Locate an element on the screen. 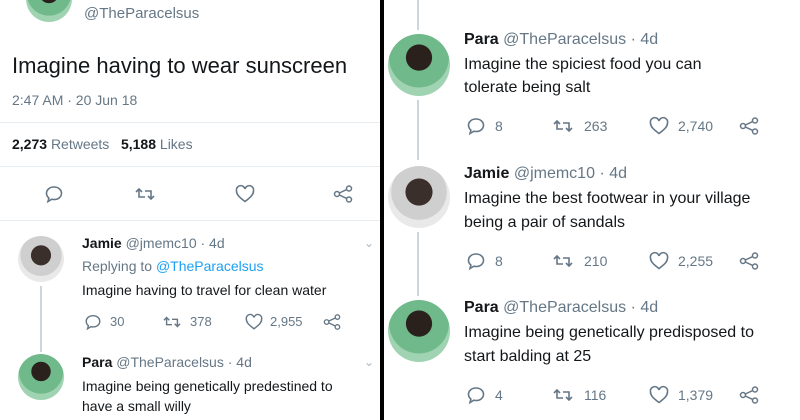 This screenshot has height=420, width=800. like-count: 1,379 is located at coordinates (695, 395).